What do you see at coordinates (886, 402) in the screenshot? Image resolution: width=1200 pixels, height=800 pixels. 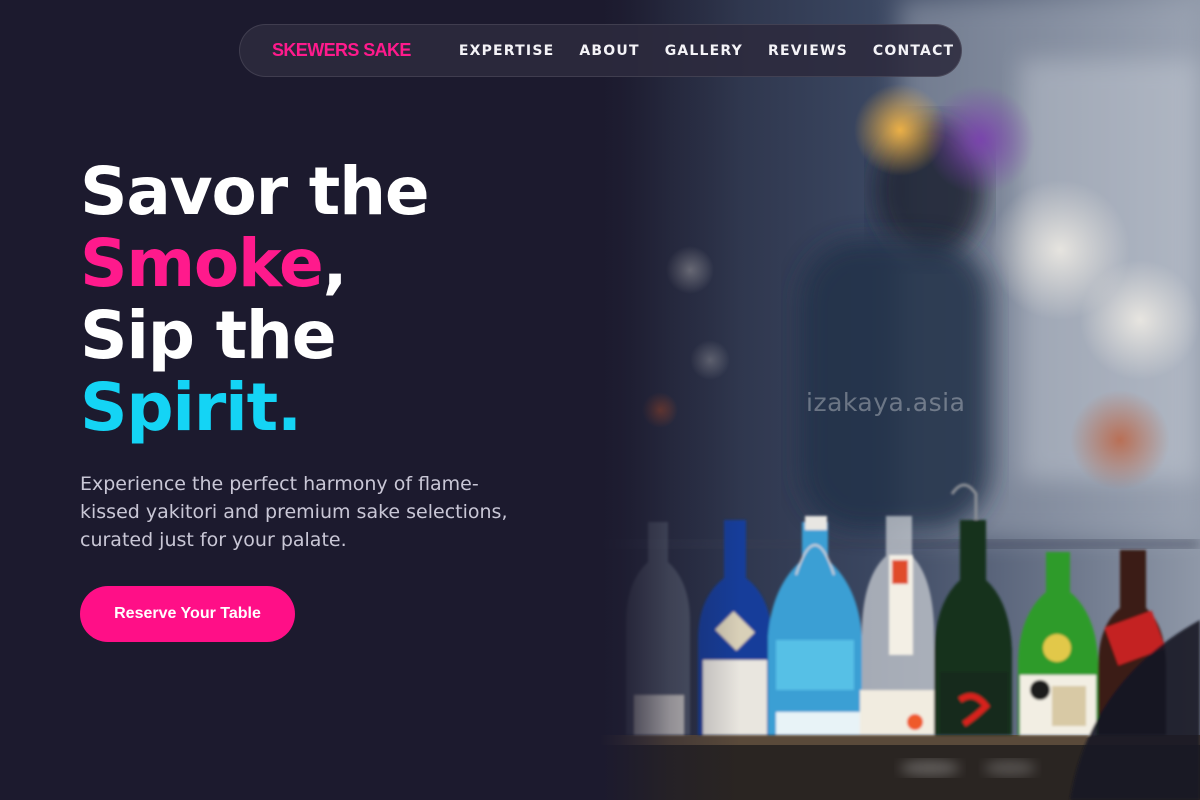 I see `image-watermark: izakaya.asia` at bounding box center [886, 402].